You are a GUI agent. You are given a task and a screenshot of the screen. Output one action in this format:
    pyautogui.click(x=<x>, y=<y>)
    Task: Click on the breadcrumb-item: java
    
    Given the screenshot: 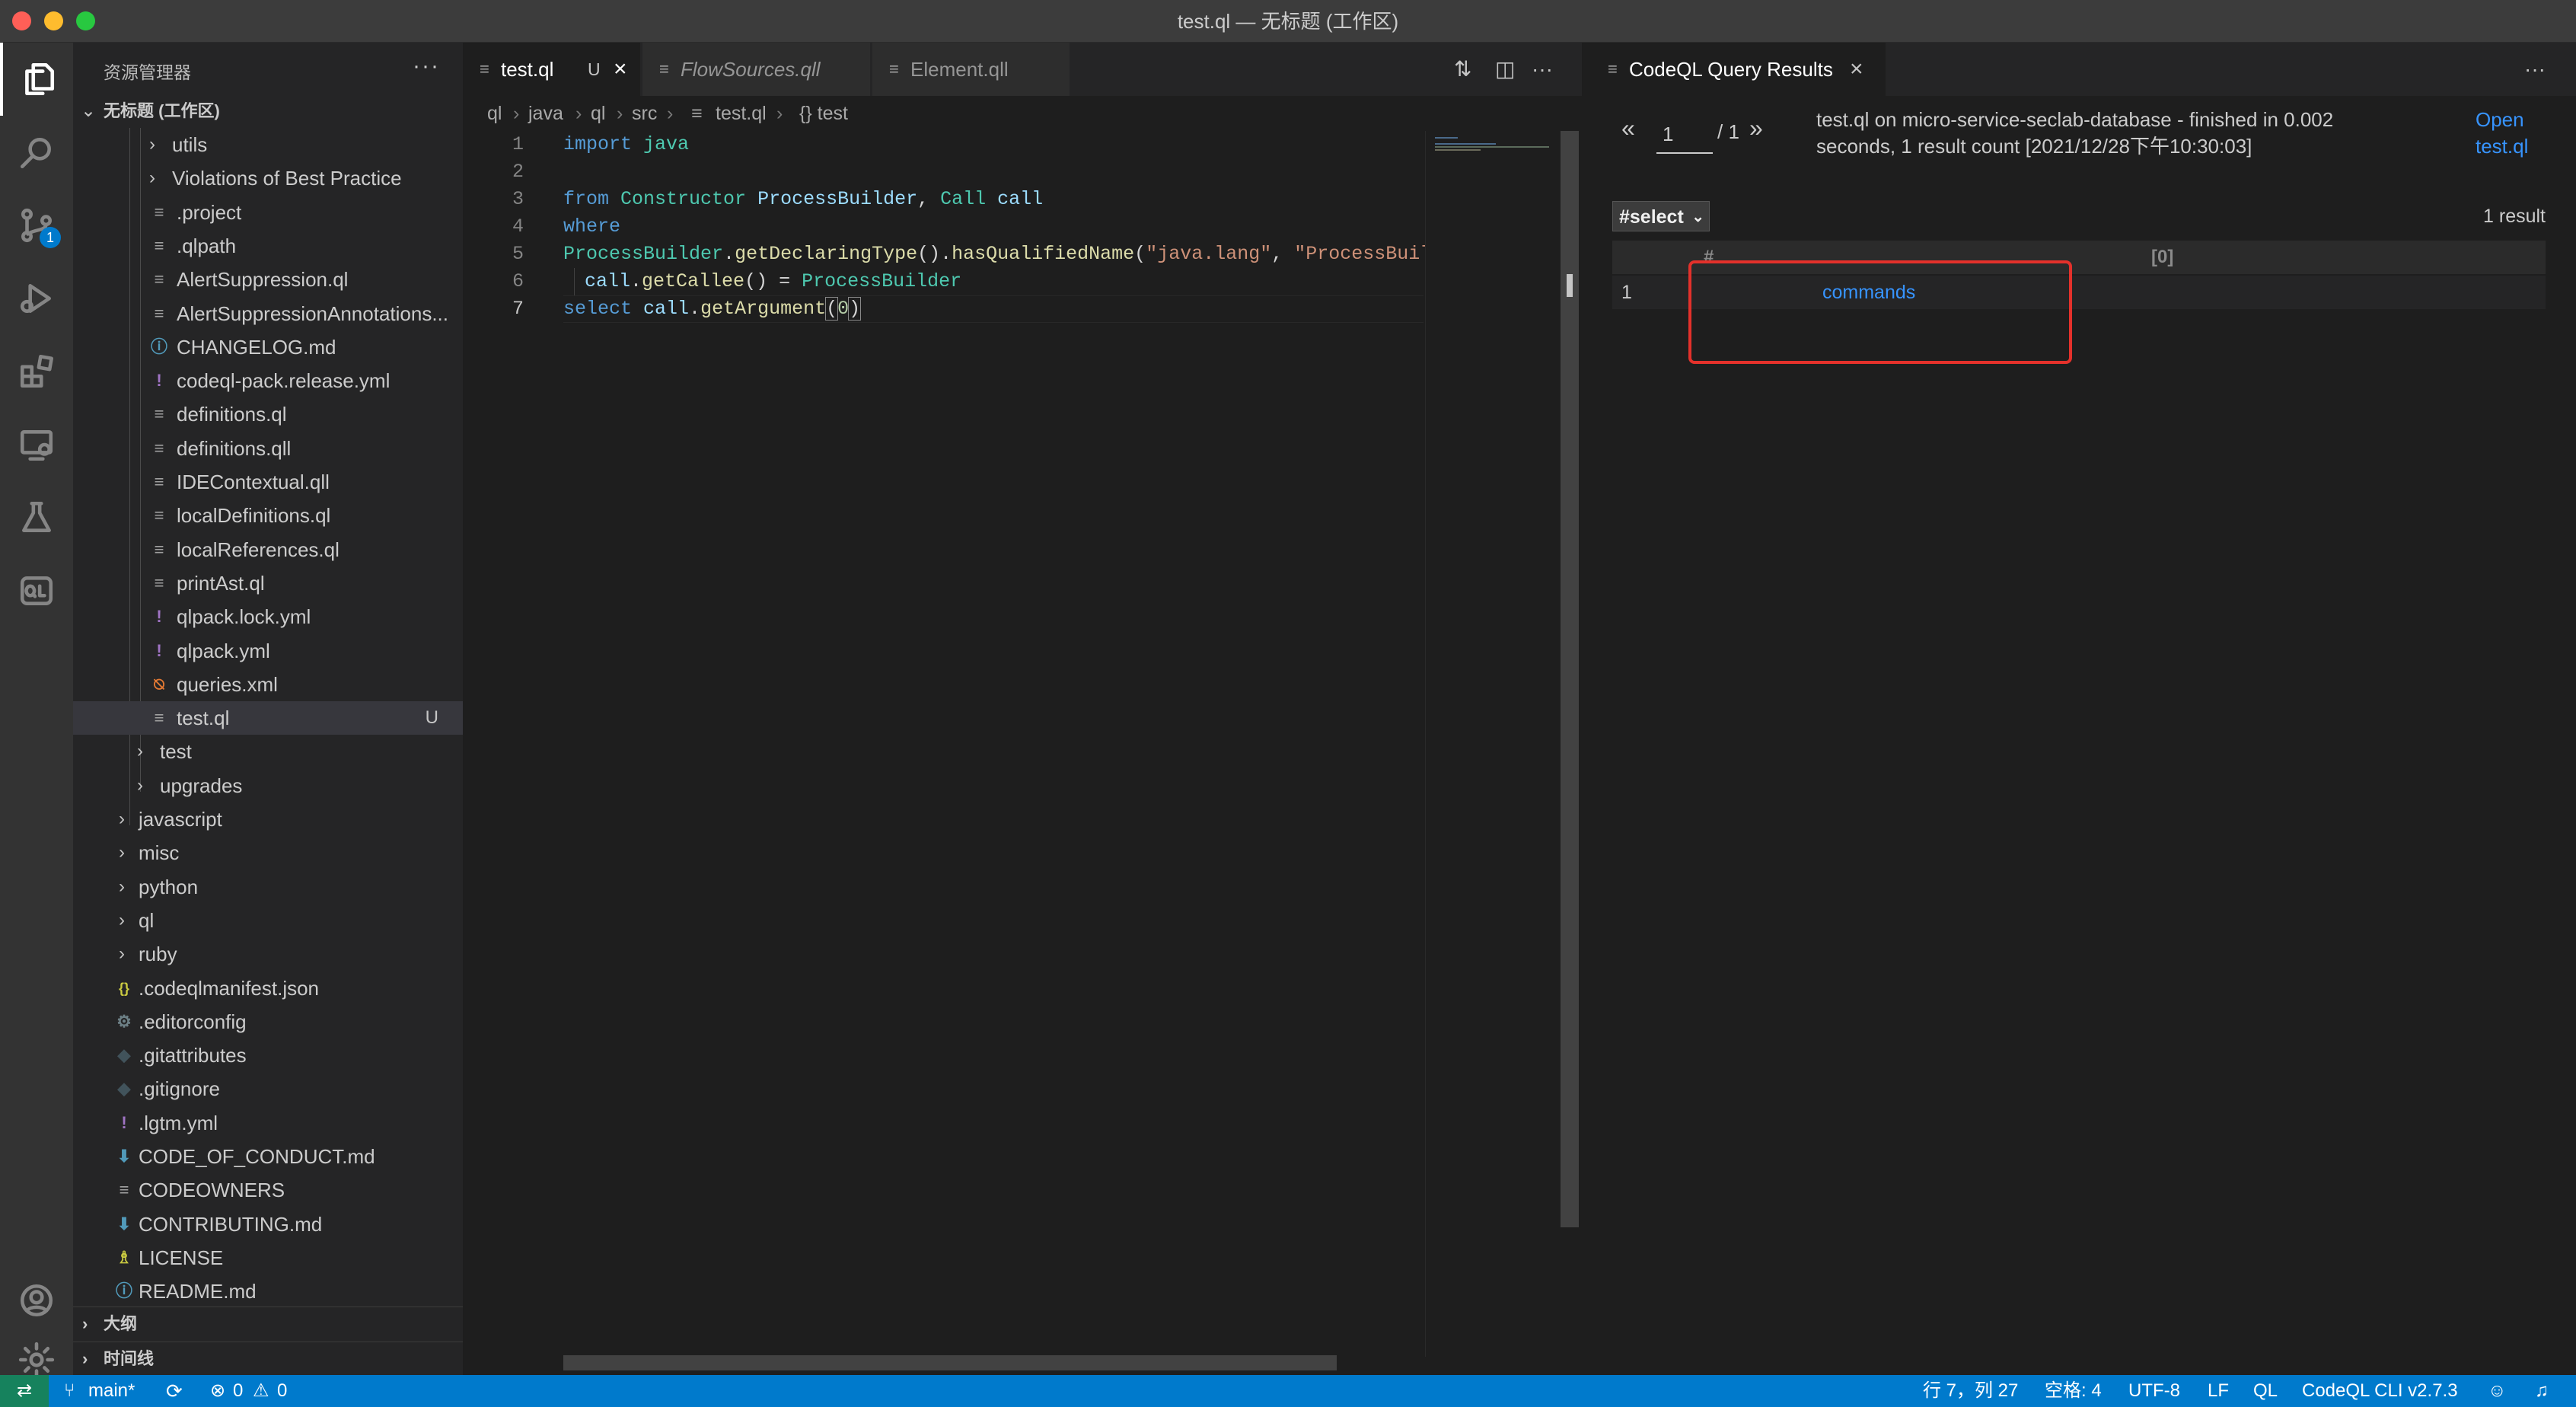 What is the action you would take?
    pyautogui.click(x=545, y=113)
    